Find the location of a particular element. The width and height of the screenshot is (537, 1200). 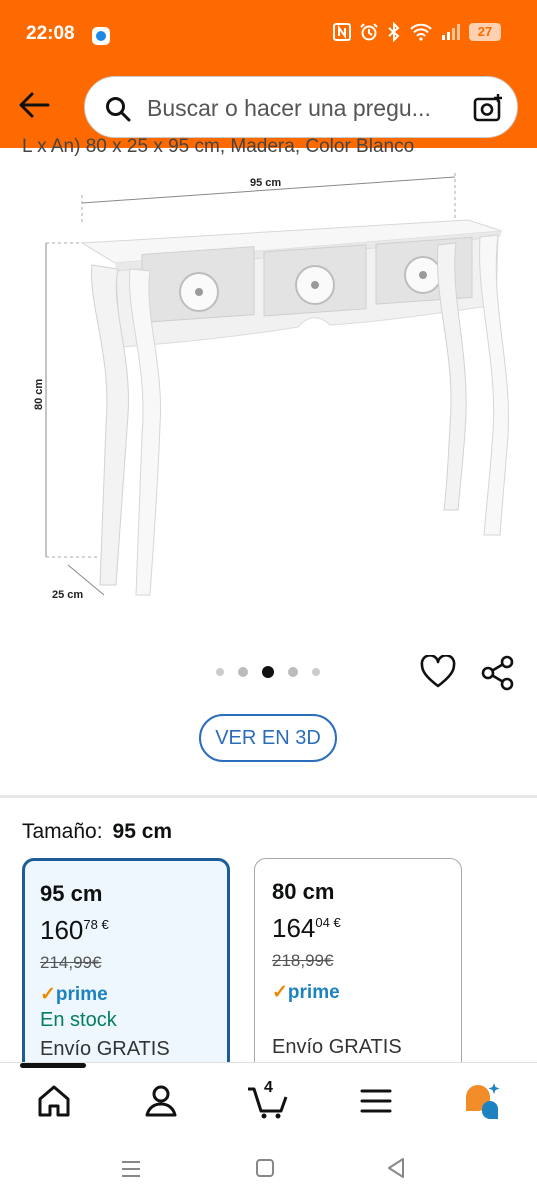

camera-search-icon is located at coordinates (488, 108).